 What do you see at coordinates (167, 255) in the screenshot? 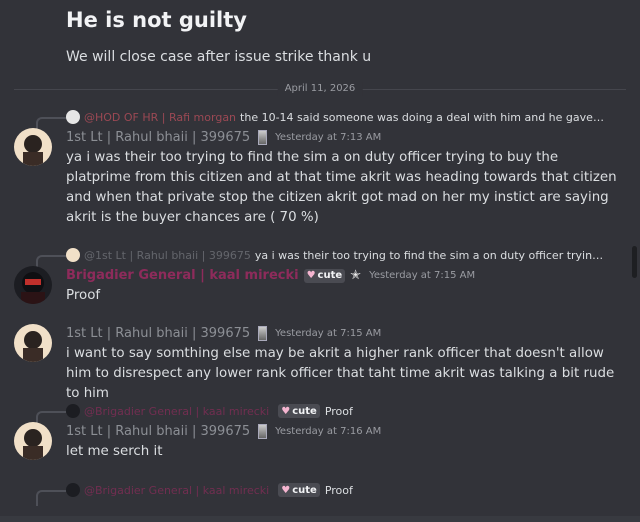
I see `reply-author: @1st Lt | Rahul bhaii | 399675` at bounding box center [167, 255].